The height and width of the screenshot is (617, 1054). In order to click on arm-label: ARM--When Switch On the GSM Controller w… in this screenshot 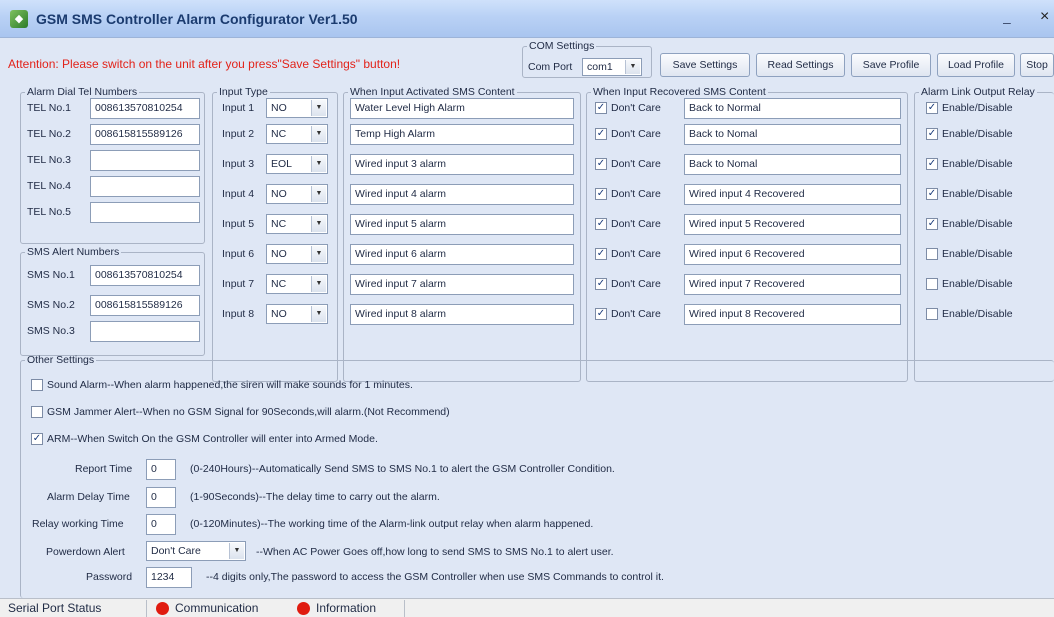, I will do `click(212, 439)`.